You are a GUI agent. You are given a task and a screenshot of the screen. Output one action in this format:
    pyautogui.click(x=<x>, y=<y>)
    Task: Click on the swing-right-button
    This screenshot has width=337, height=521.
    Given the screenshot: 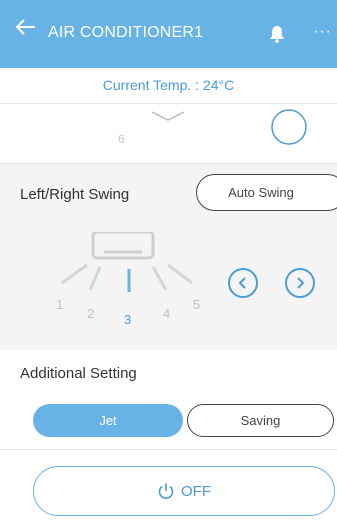 What is the action you would take?
    pyautogui.click(x=300, y=283)
    